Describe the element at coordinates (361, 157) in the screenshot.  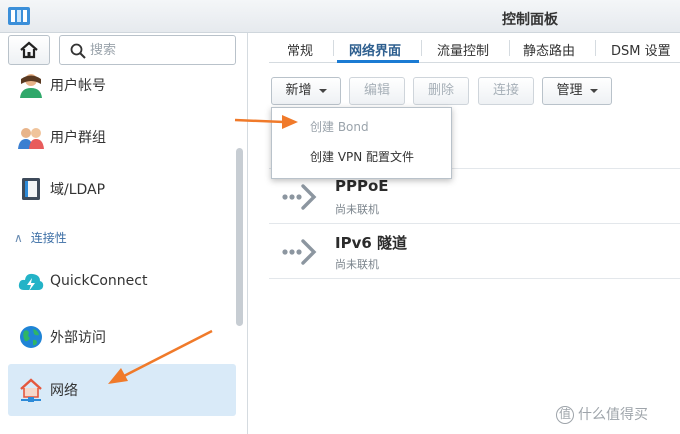
I see `menu-item-create-vpn-profile: 创建 VPN 配置文件` at that location.